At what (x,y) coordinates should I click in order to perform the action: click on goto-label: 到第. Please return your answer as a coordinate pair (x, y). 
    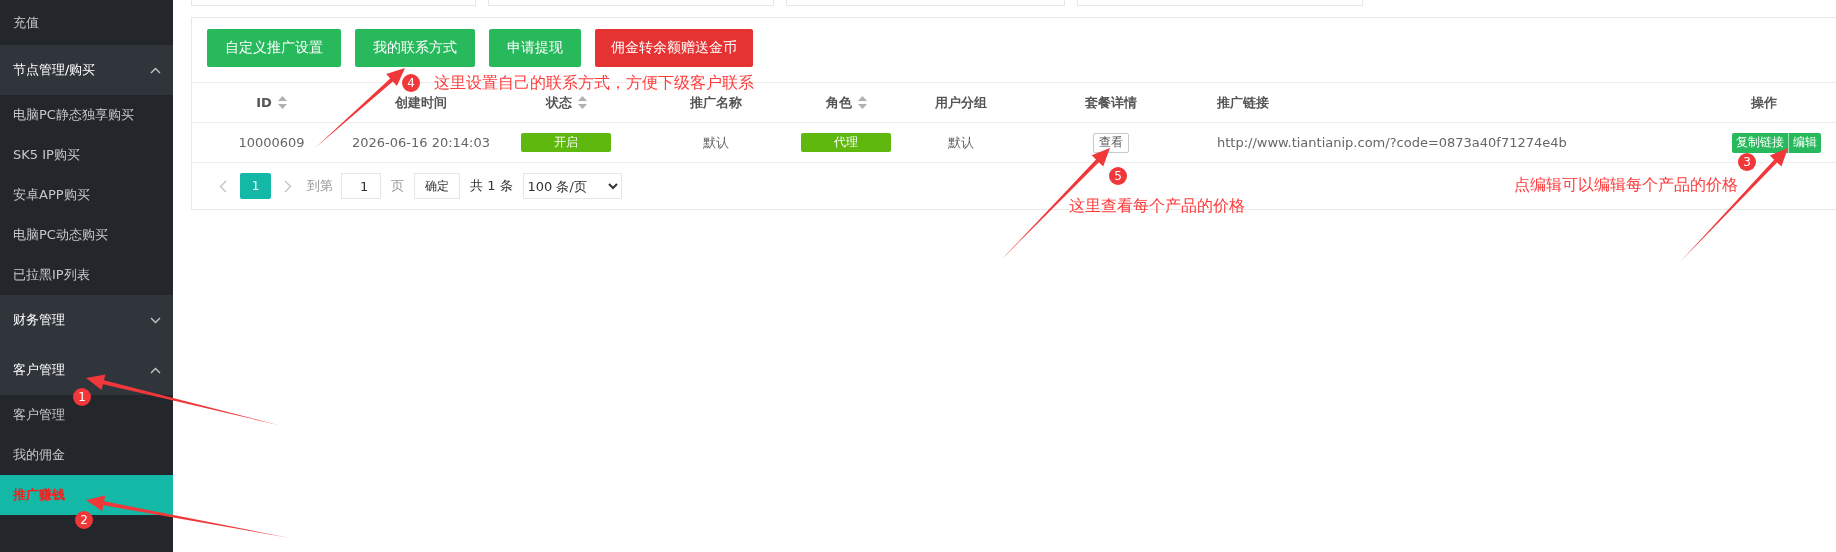
    Looking at the image, I should click on (320, 186).